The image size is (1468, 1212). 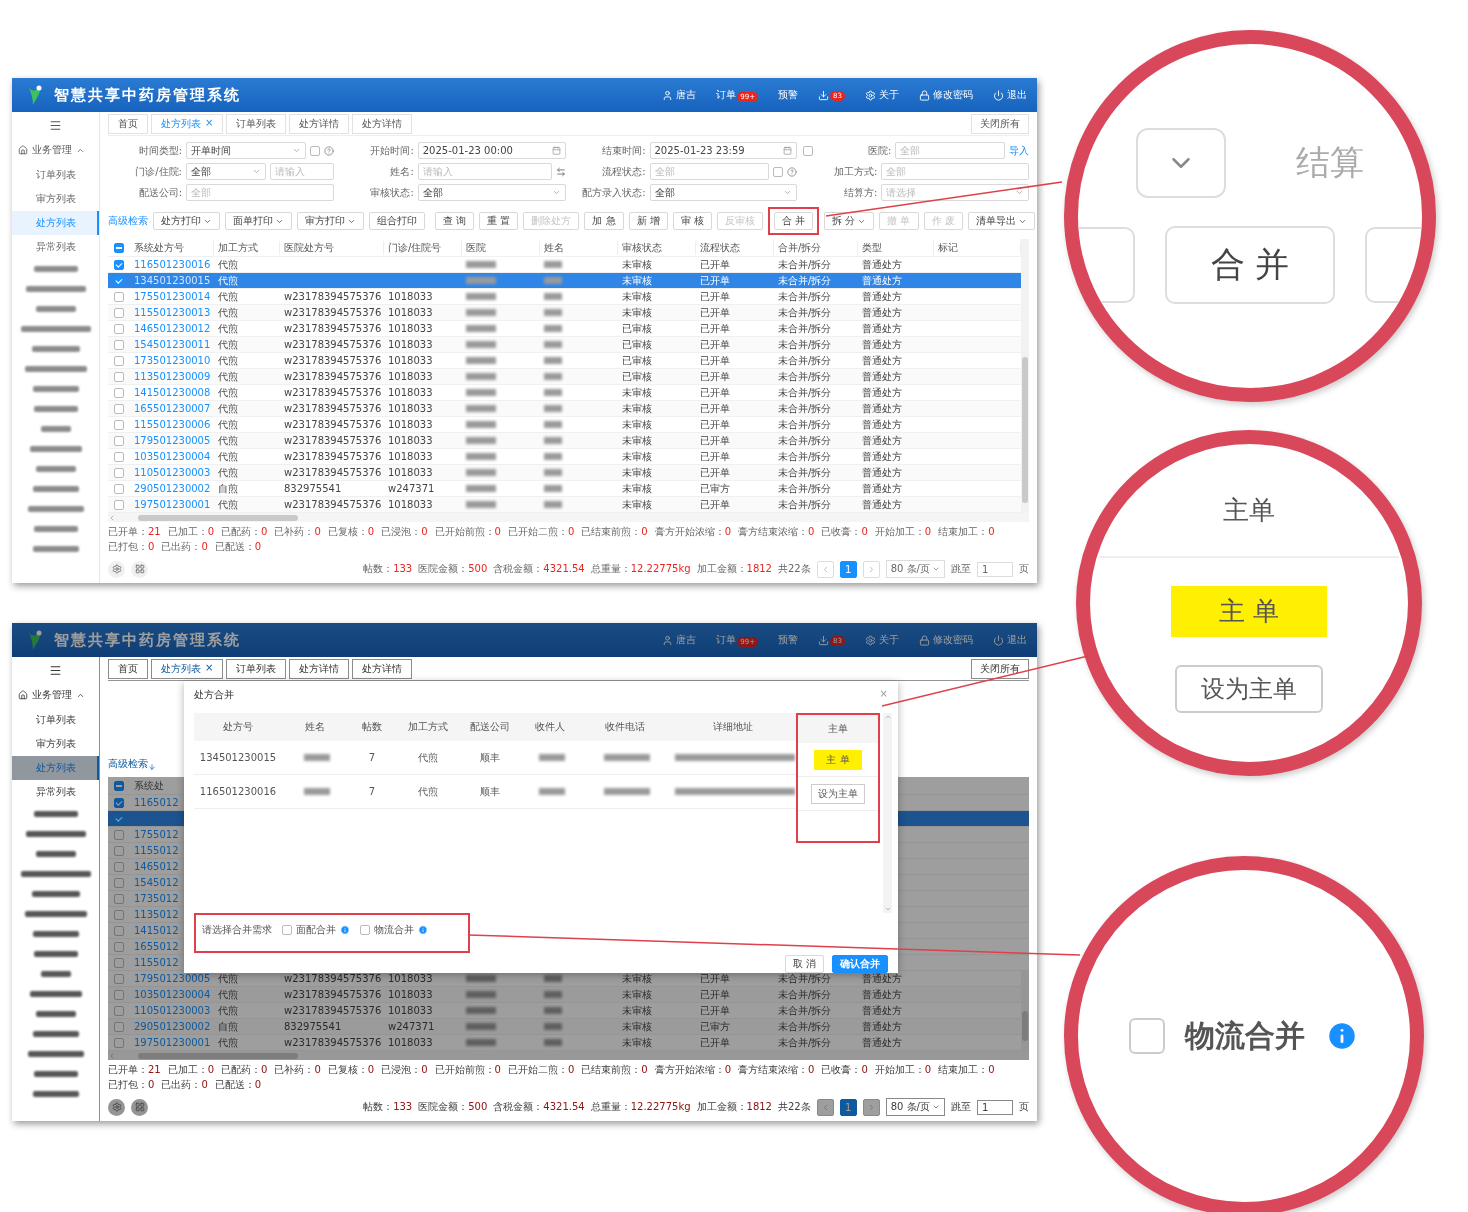 What do you see at coordinates (1017, 640) in the screenshot?
I see `header-link: 退出` at bounding box center [1017, 640].